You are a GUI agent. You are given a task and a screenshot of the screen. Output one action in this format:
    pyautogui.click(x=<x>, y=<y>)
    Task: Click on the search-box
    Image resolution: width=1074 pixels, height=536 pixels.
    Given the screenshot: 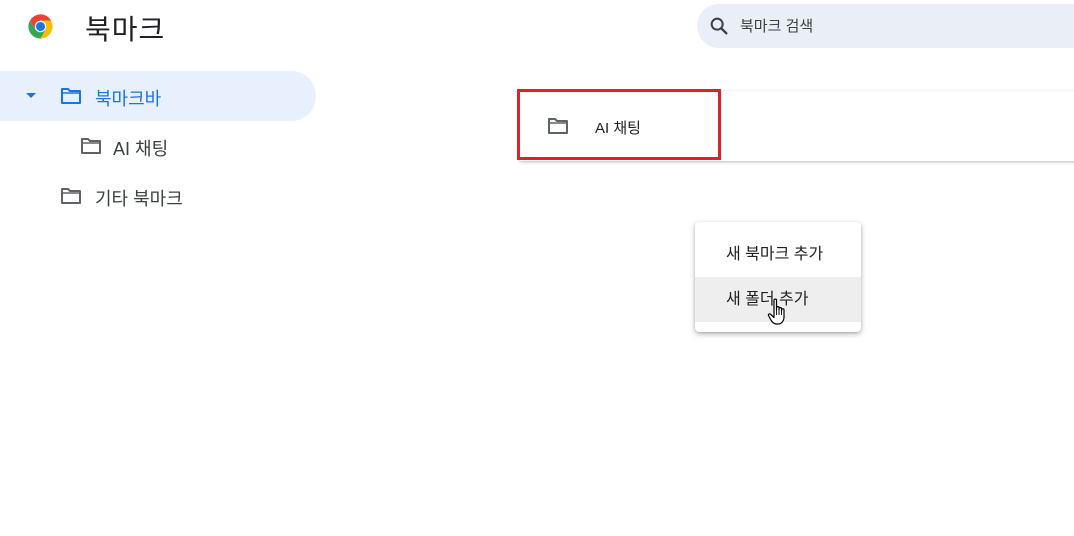 What is the action you would take?
    pyautogui.click(x=885, y=26)
    